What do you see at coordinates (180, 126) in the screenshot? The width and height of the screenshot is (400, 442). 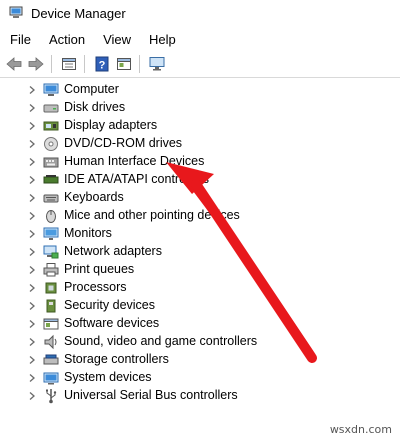 I see `tree-item-display-adapters: Display adapters` at bounding box center [180, 126].